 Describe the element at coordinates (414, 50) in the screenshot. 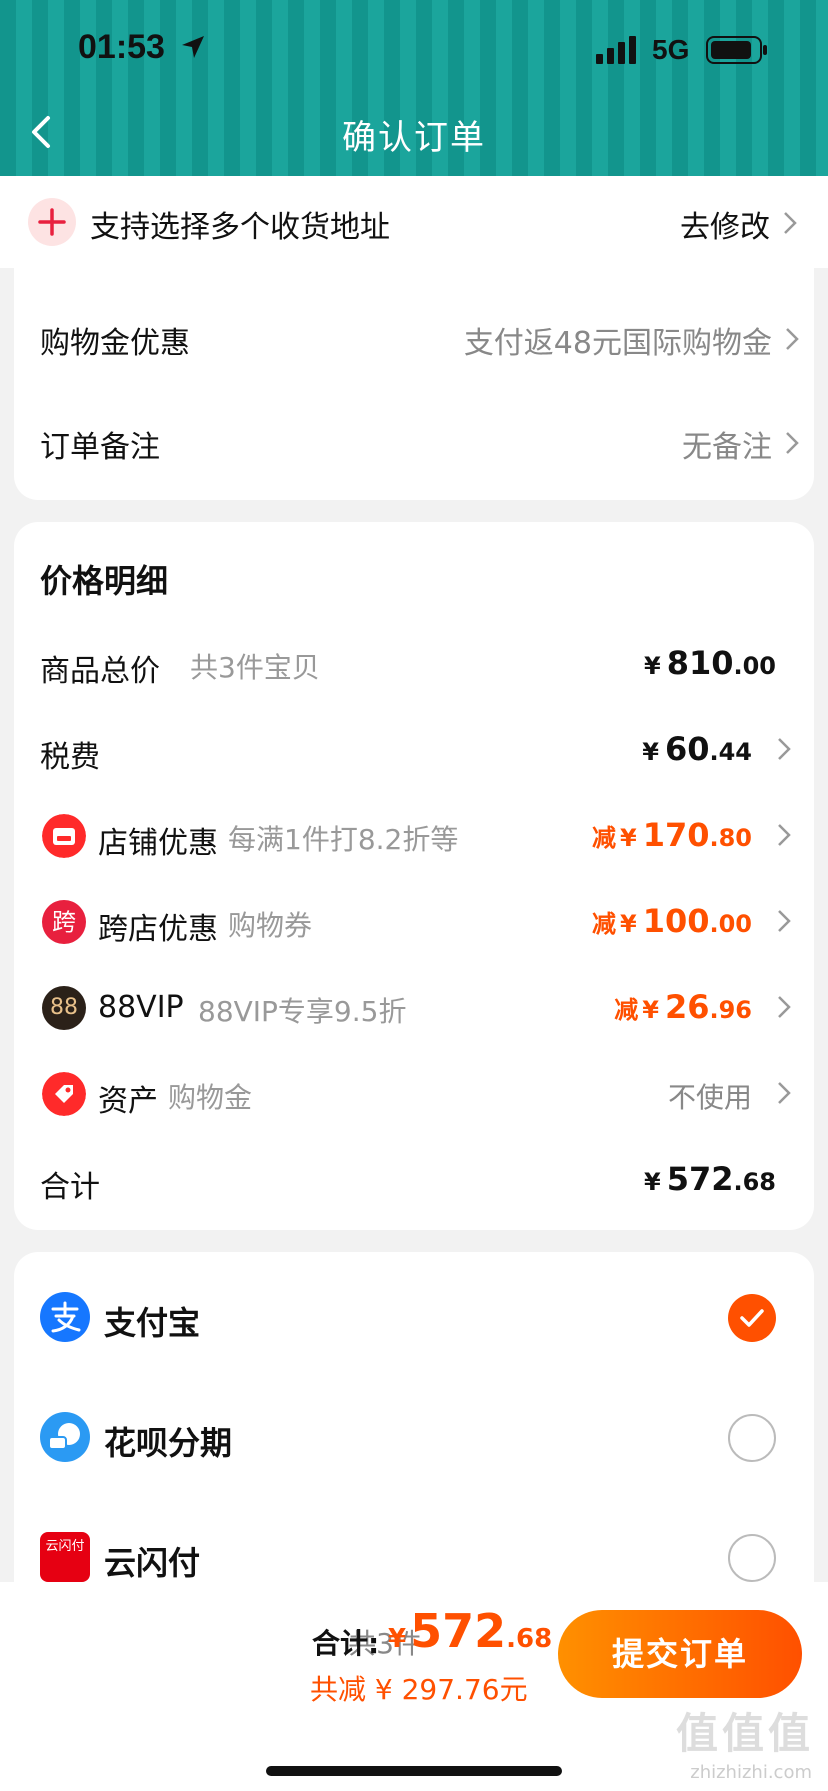

I see `status-bar: 01:53 5G` at that location.